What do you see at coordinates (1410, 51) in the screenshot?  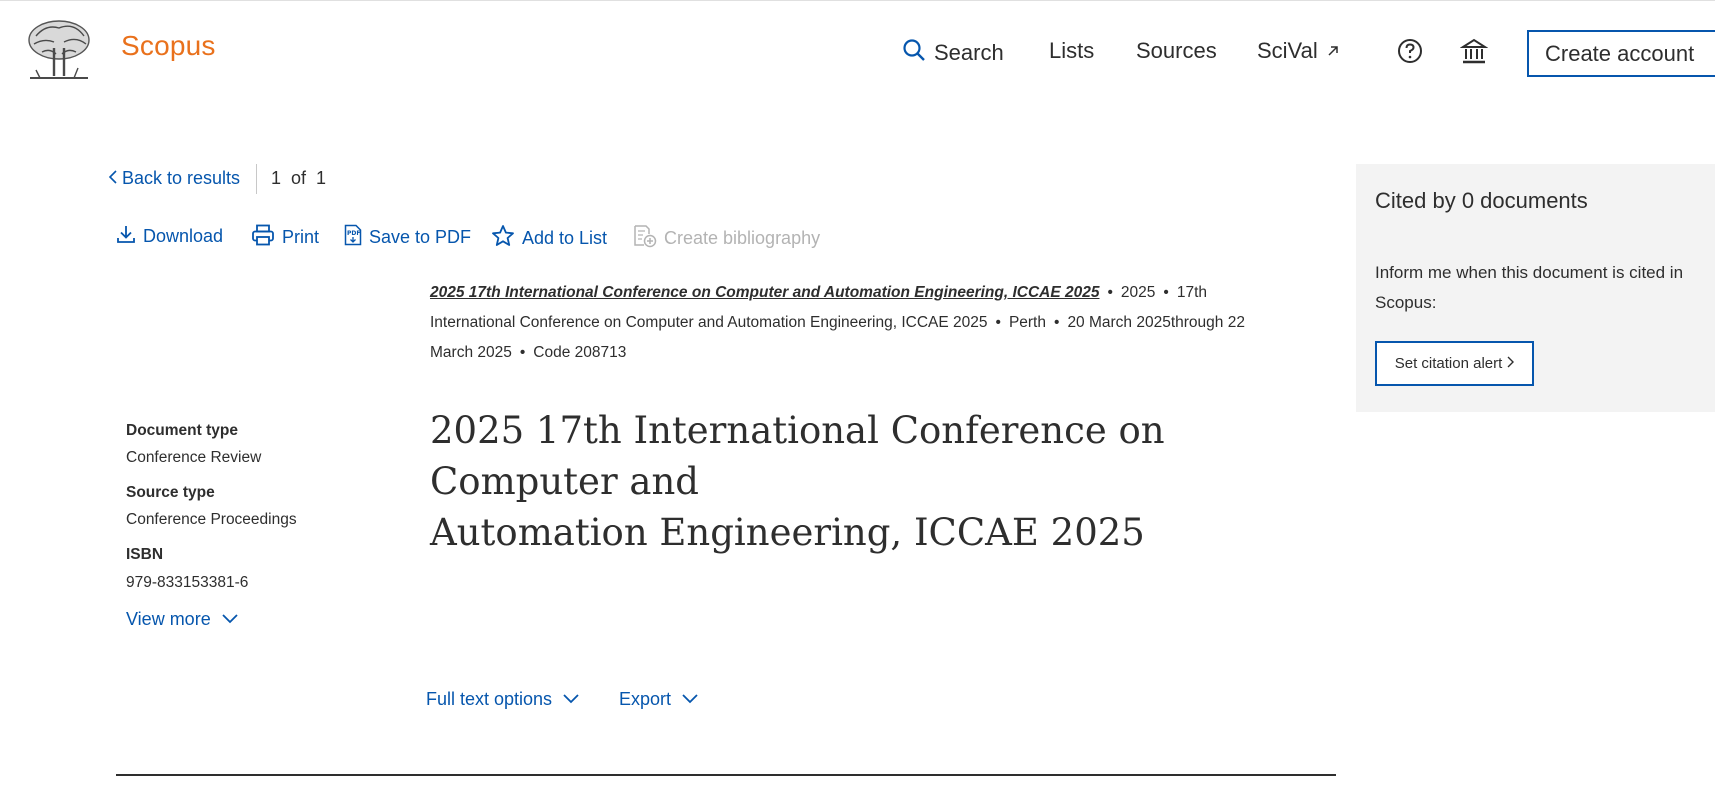 I see `help-icon` at bounding box center [1410, 51].